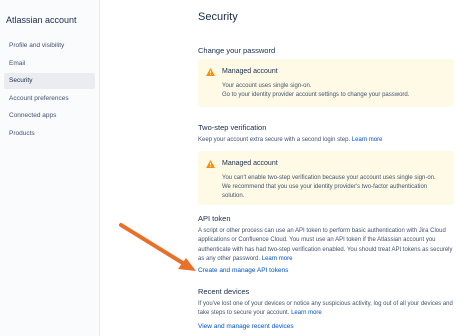 The image size is (474, 336). Describe the element at coordinates (306, 313) in the screenshot. I see `recent-devices-learn-more-link: Learn more` at that location.